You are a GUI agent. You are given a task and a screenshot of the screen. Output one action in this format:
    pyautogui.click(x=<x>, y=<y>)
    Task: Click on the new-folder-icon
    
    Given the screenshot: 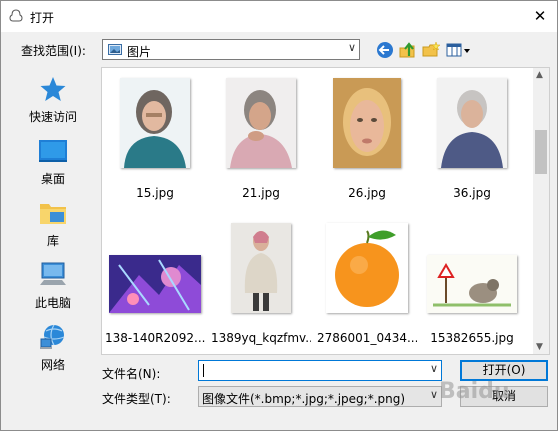 What is the action you would take?
    pyautogui.click(x=431, y=50)
    